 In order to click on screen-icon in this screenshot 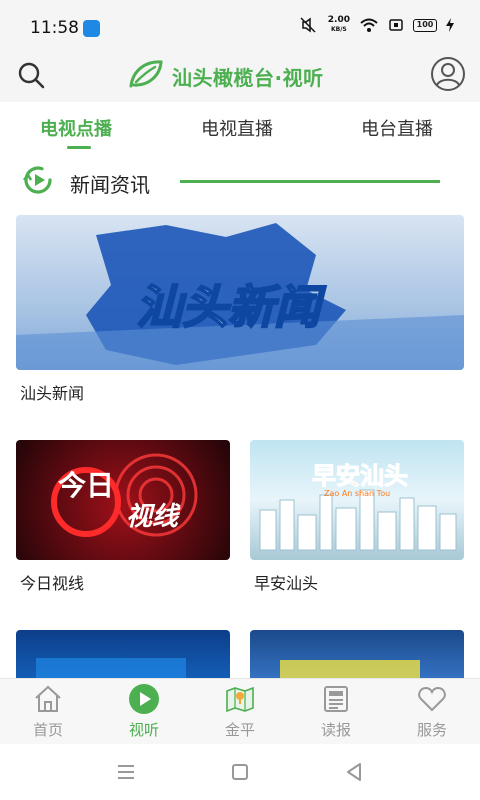, I will do `click(396, 25)`.